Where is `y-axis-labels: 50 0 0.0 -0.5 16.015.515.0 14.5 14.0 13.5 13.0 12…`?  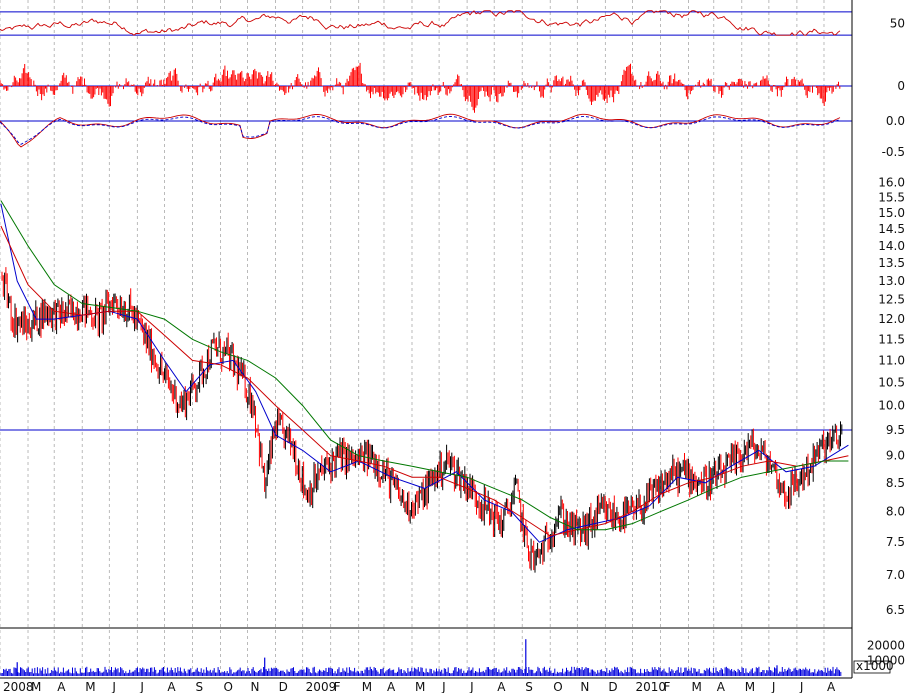
y-axis-labels: 50 0 0.0 -0.5 16.015.515.0 14.5 14.0 13.5 13.0 12… is located at coordinates (886, 342).